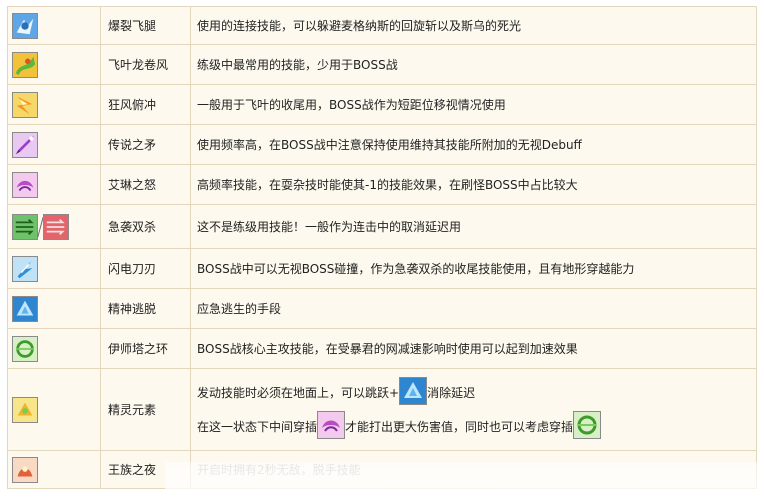 The width and height of the screenshot is (764, 500). What do you see at coordinates (25, 104) in the screenshot?
I see `gale-dive-icon` at bounding box center [25, 104].